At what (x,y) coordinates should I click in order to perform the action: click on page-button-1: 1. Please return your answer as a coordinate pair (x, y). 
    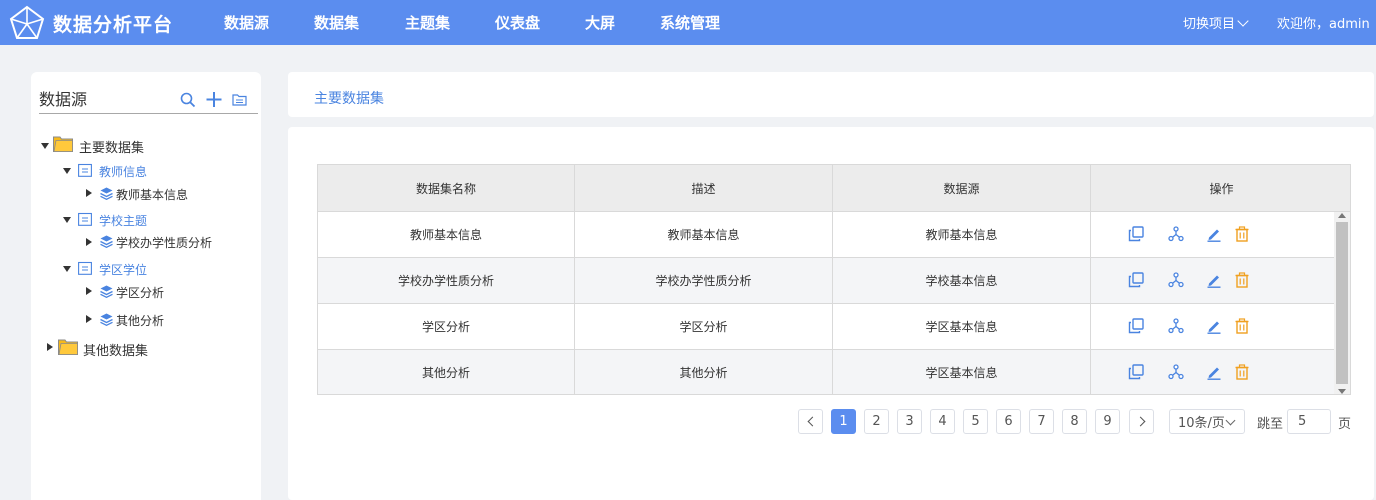
    Looking at the image, I should click on (843, 421).